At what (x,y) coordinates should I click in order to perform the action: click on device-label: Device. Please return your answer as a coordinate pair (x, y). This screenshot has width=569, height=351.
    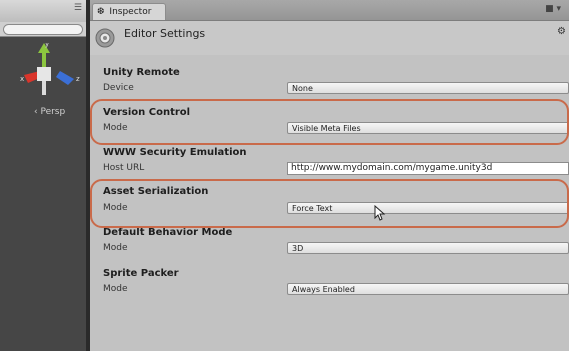
    Looking at the image, I should click on (118, 88).